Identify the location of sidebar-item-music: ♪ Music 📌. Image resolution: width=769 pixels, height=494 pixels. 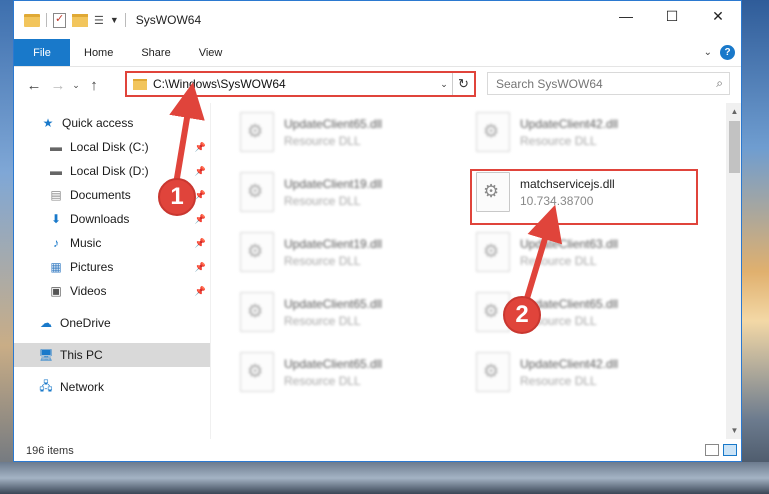
(112, 243).